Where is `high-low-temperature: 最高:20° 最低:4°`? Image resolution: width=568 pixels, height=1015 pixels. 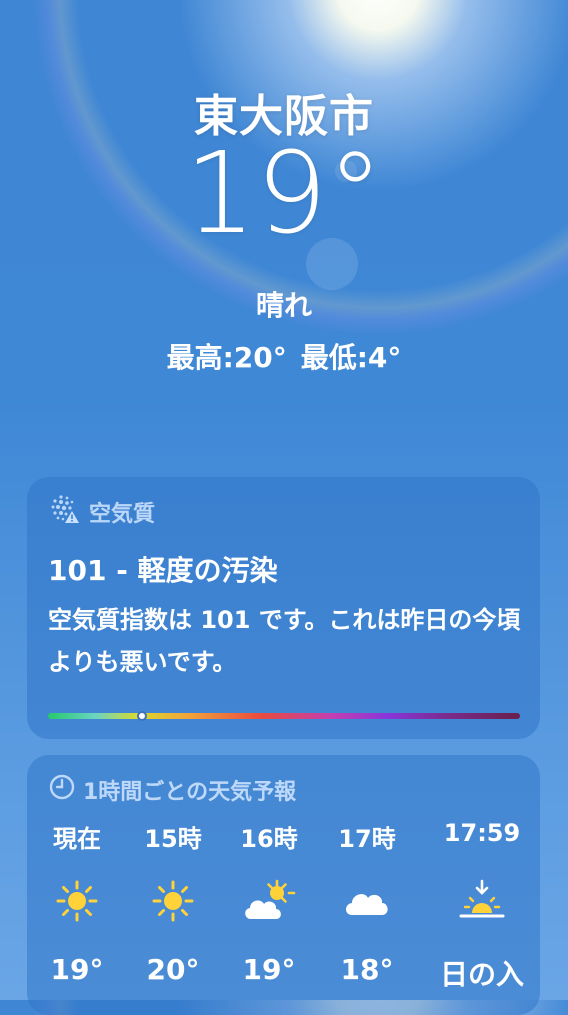 high-low-temperature: 最高:20° 最低:4° is located at coordinates (284, 356).